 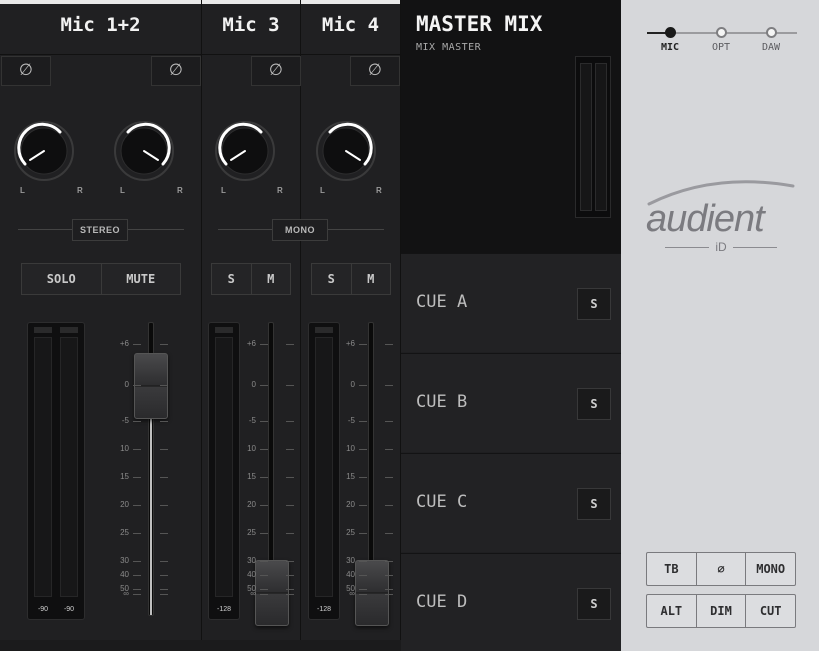 I want to click on mute-button: MUTE, so click(x=140, y=279).